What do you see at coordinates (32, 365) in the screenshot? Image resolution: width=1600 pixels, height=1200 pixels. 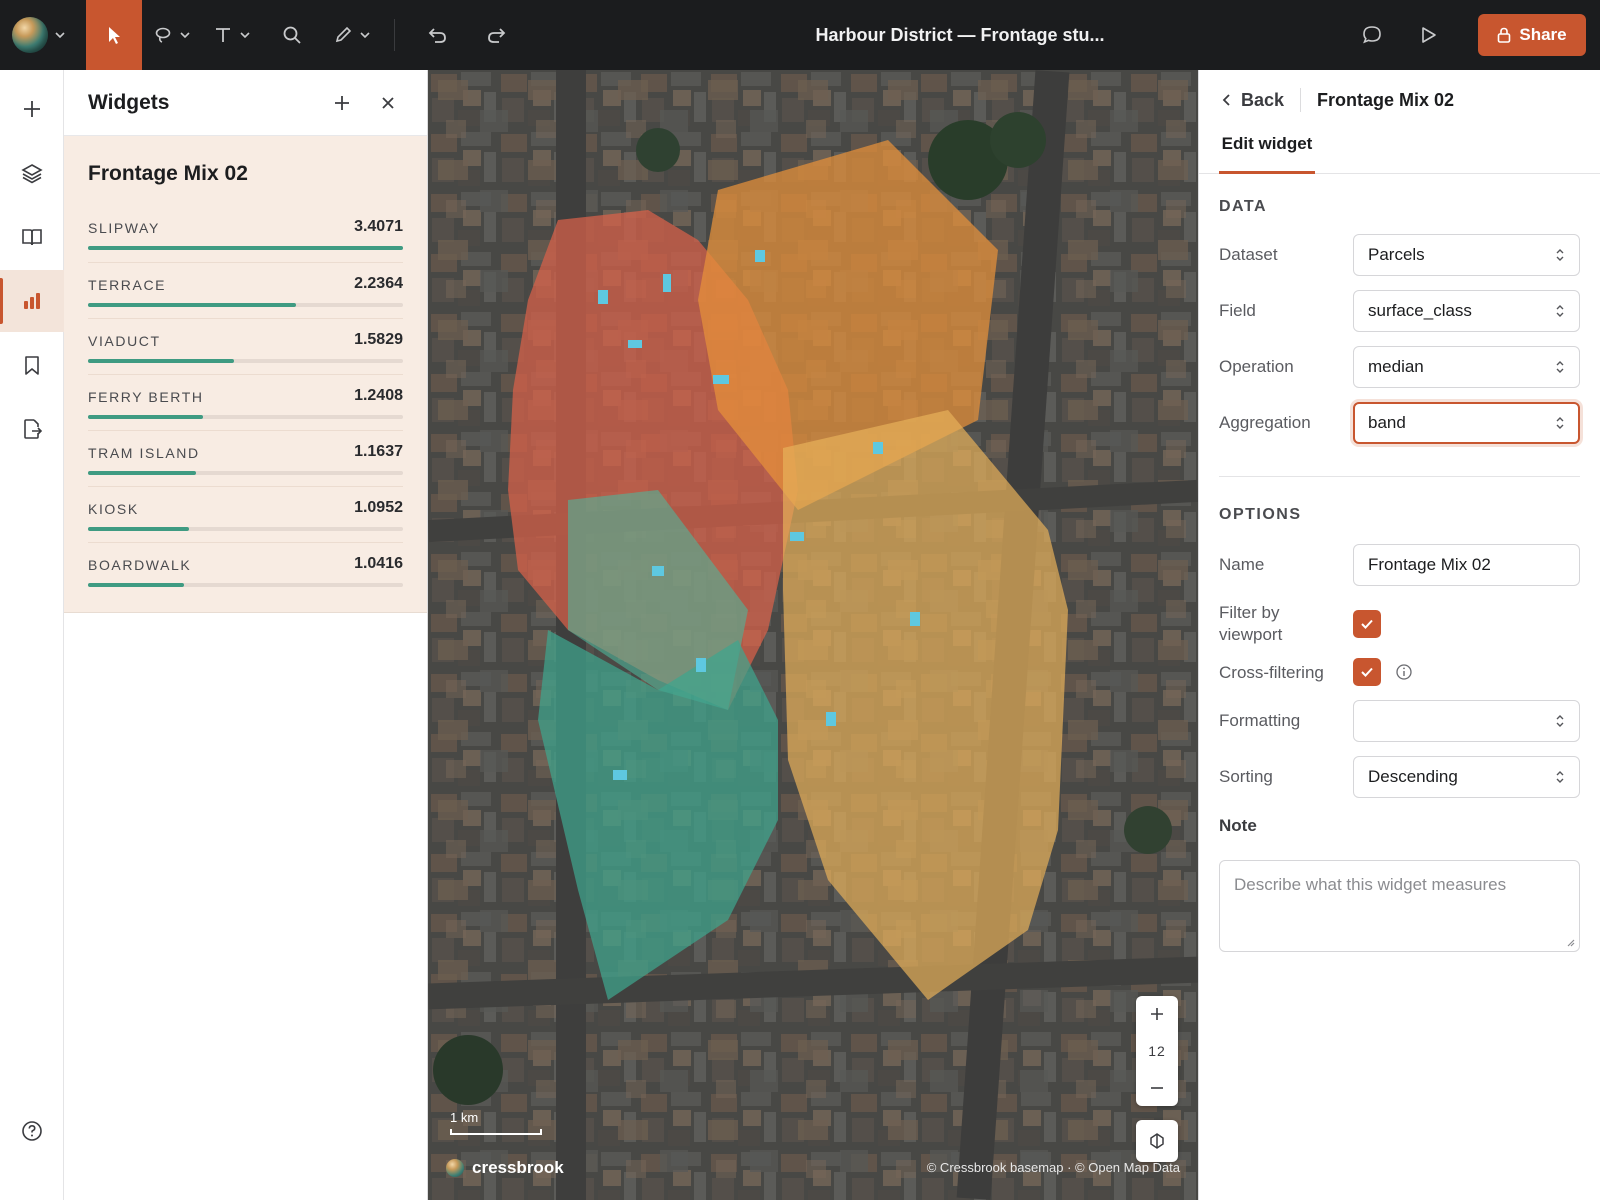 I see `rail-bookmarks-button` at bounding box center [32, 365].